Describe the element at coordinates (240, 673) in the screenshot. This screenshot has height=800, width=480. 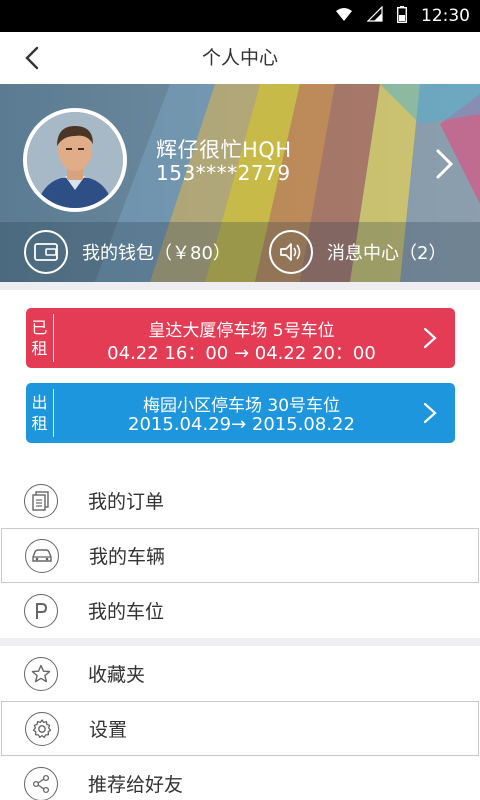
I see `menu-item-favorites: 收藏夹` at that location.